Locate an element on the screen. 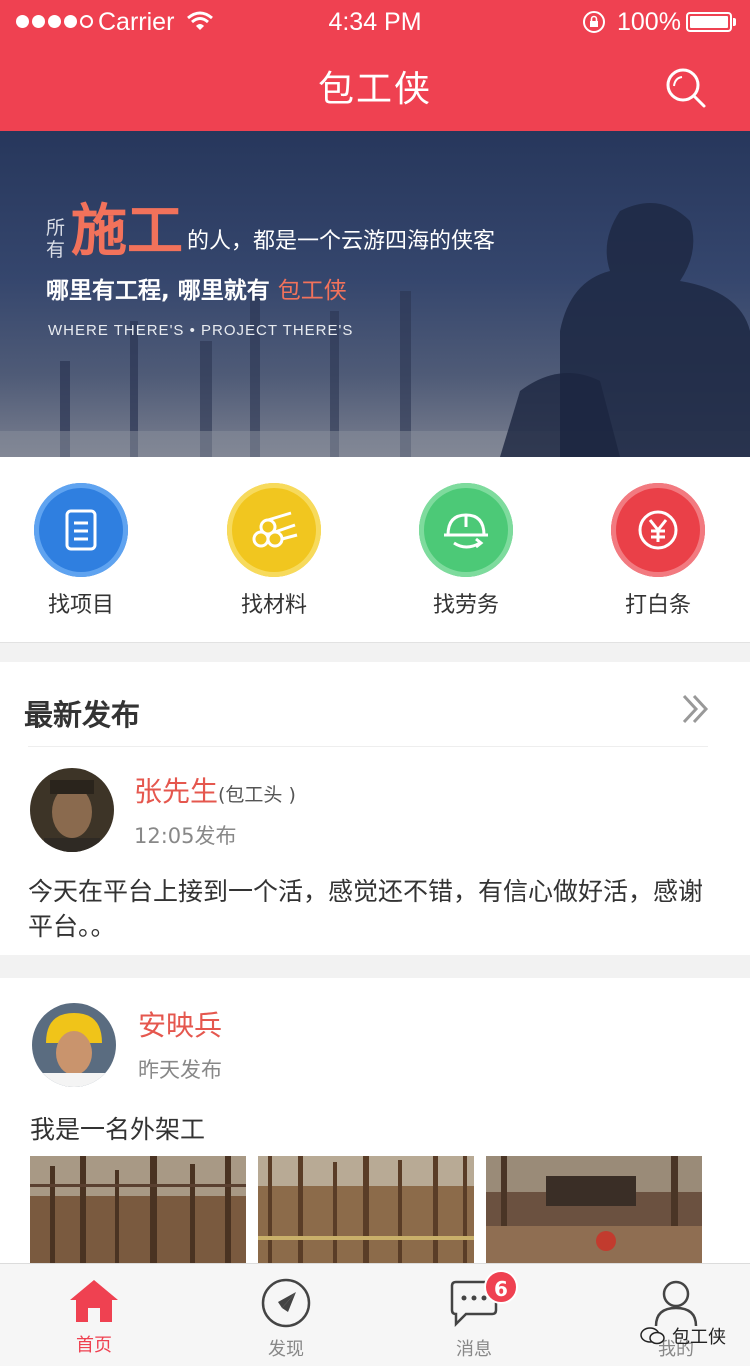 This screenshot has width=750, height=1366. quick-find-material: 找材料 is located at coordinates (274, 551).